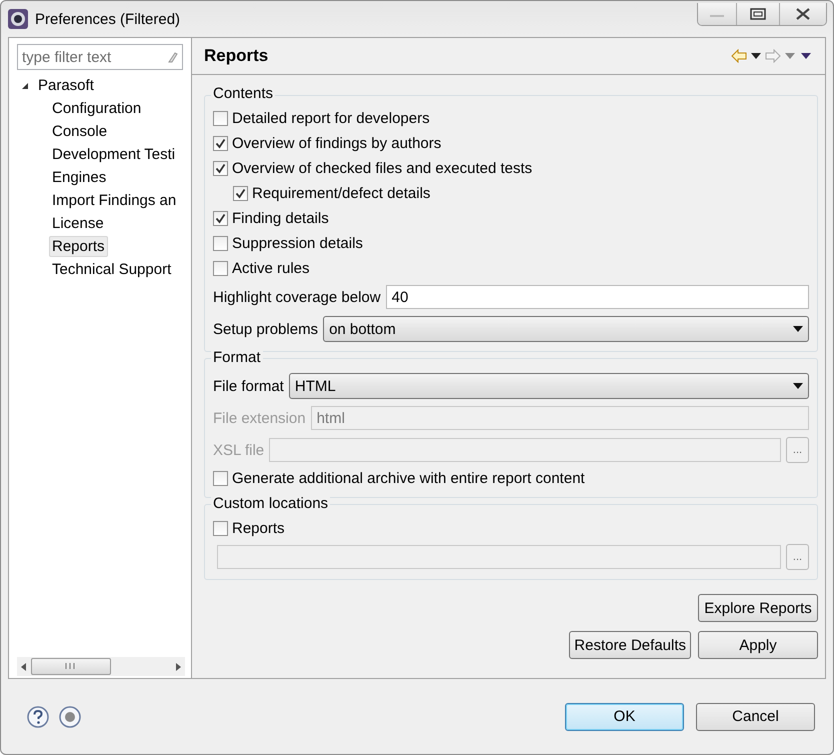  I want to click on window-title: Preferences (Filtered), so click(108, 19).